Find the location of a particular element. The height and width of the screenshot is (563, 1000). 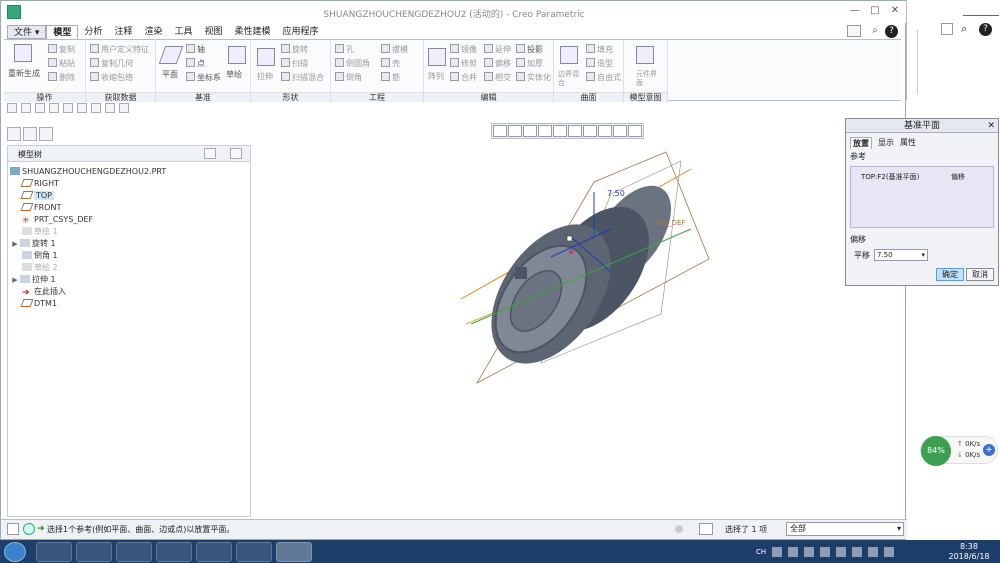

component-interface-button: 元件界面 is located at coordinates (648, 79).